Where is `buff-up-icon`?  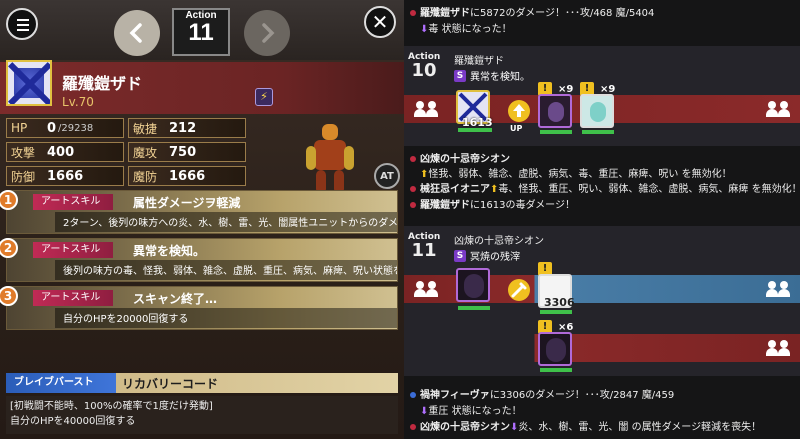 buff-up-icon is located at coordinates (519, 111).